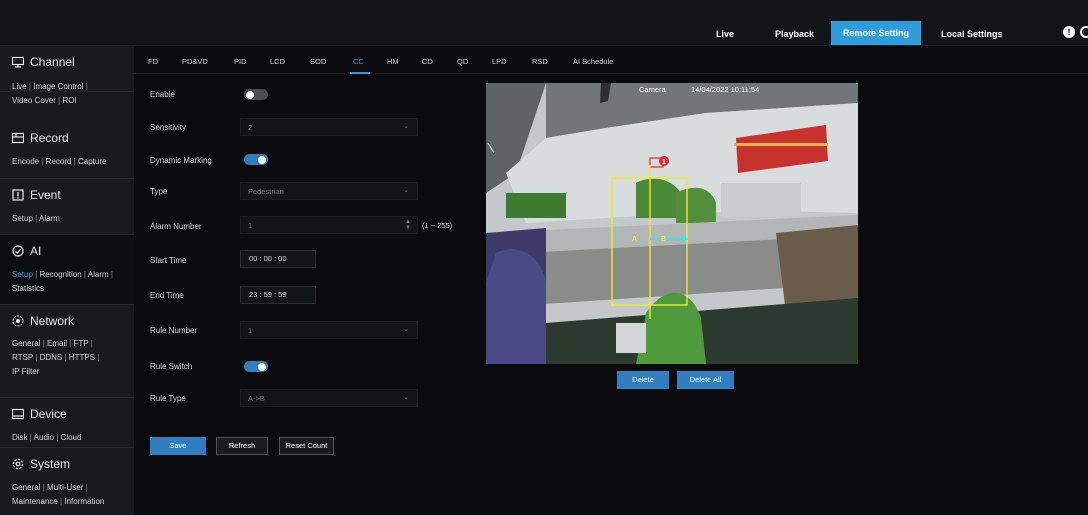 This screenshot has width=1088, height=515. What do you see at coordinates (306, 446) in the screenshot?
I see `reset-count-button: Reset Count` at bounding box center [306, 446].